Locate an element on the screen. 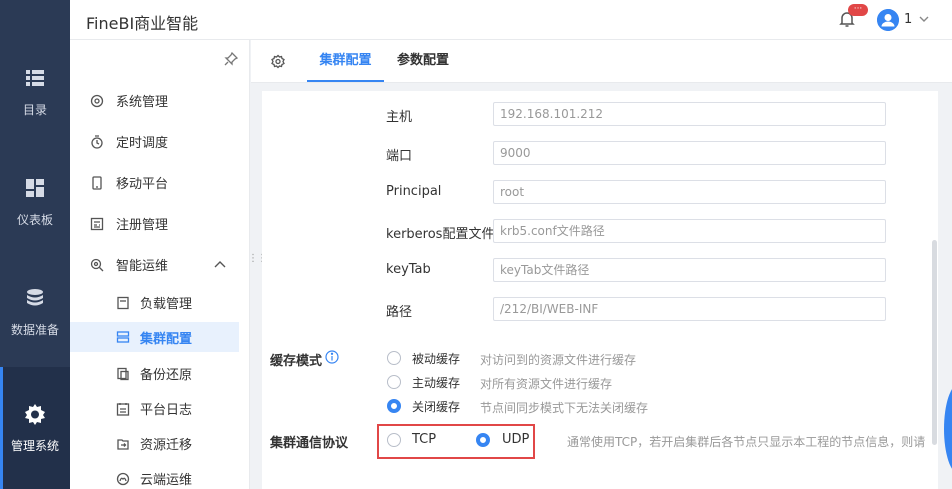 This screenshot has height=489, width=952. resize-handle: ⋮⋮ is located at coordinates (257, 264).